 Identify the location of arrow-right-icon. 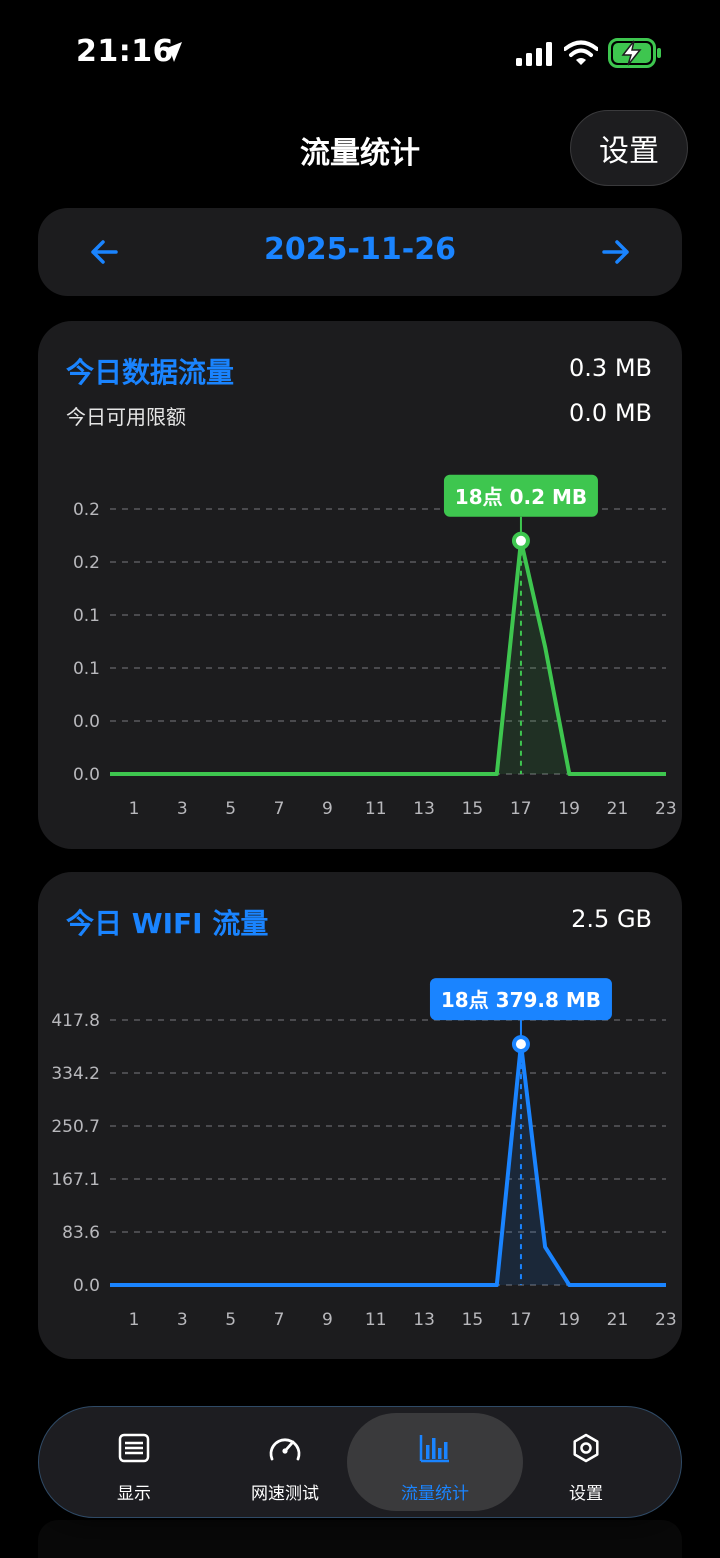
(616, 252).